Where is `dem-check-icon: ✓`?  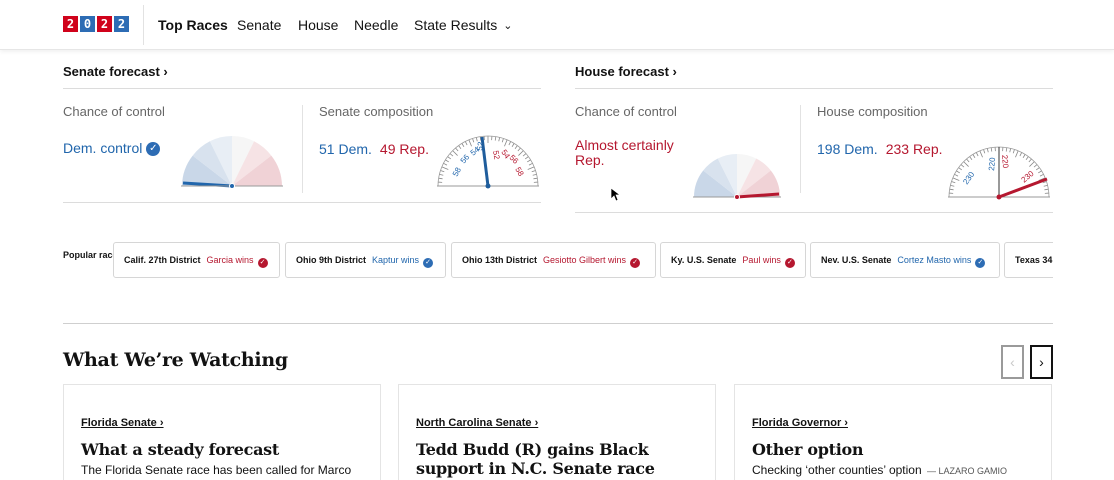
dem-check-icon: ✓ is located at coordinates (980, 263).